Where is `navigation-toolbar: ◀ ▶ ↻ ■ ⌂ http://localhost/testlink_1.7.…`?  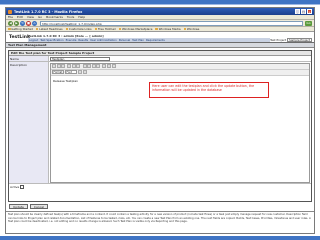
navigation-toolbar: ◀ ▶ ↻ ■ ⌂ http://localhost/testlink_1.7.… is located at coordinates (160, 23).